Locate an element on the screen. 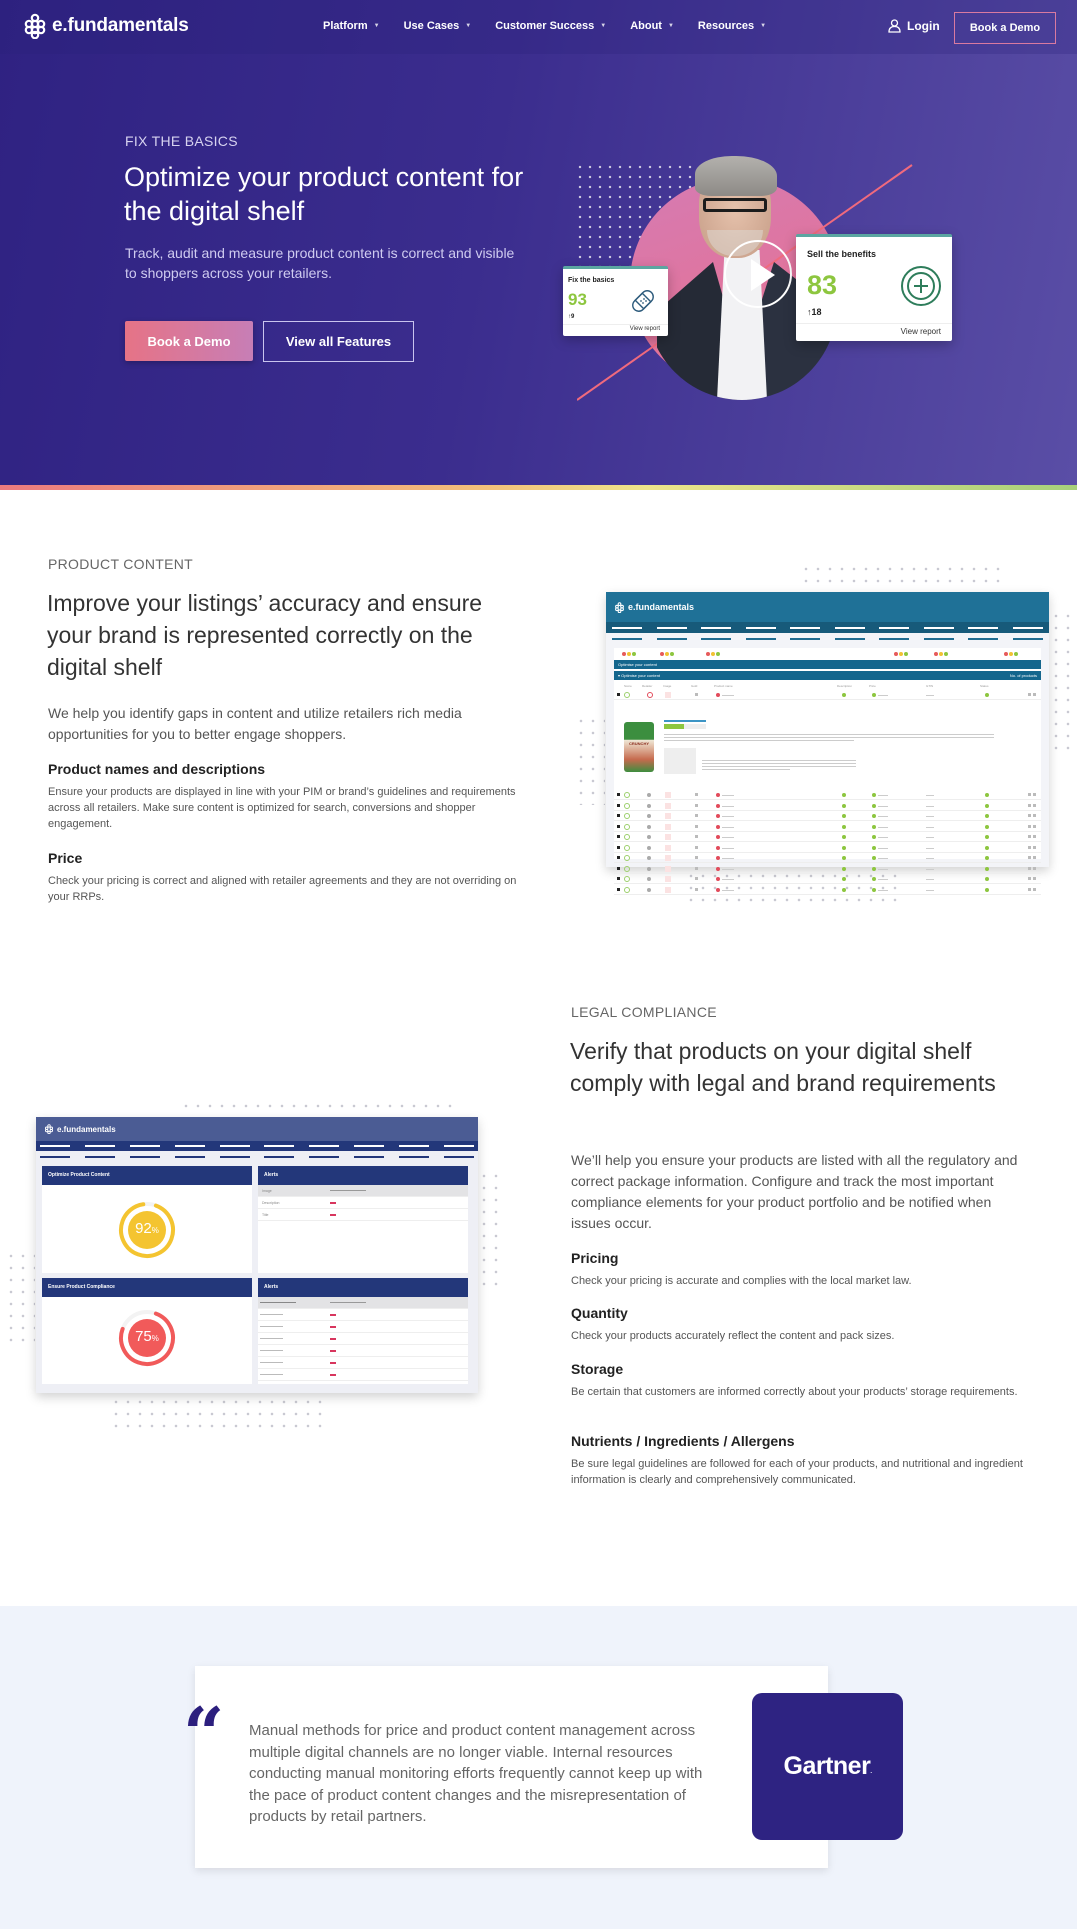 The width and height of the screenshot is (1077, 1929). brand-logo: e.fundamentals is located at coordinates (105, 26).